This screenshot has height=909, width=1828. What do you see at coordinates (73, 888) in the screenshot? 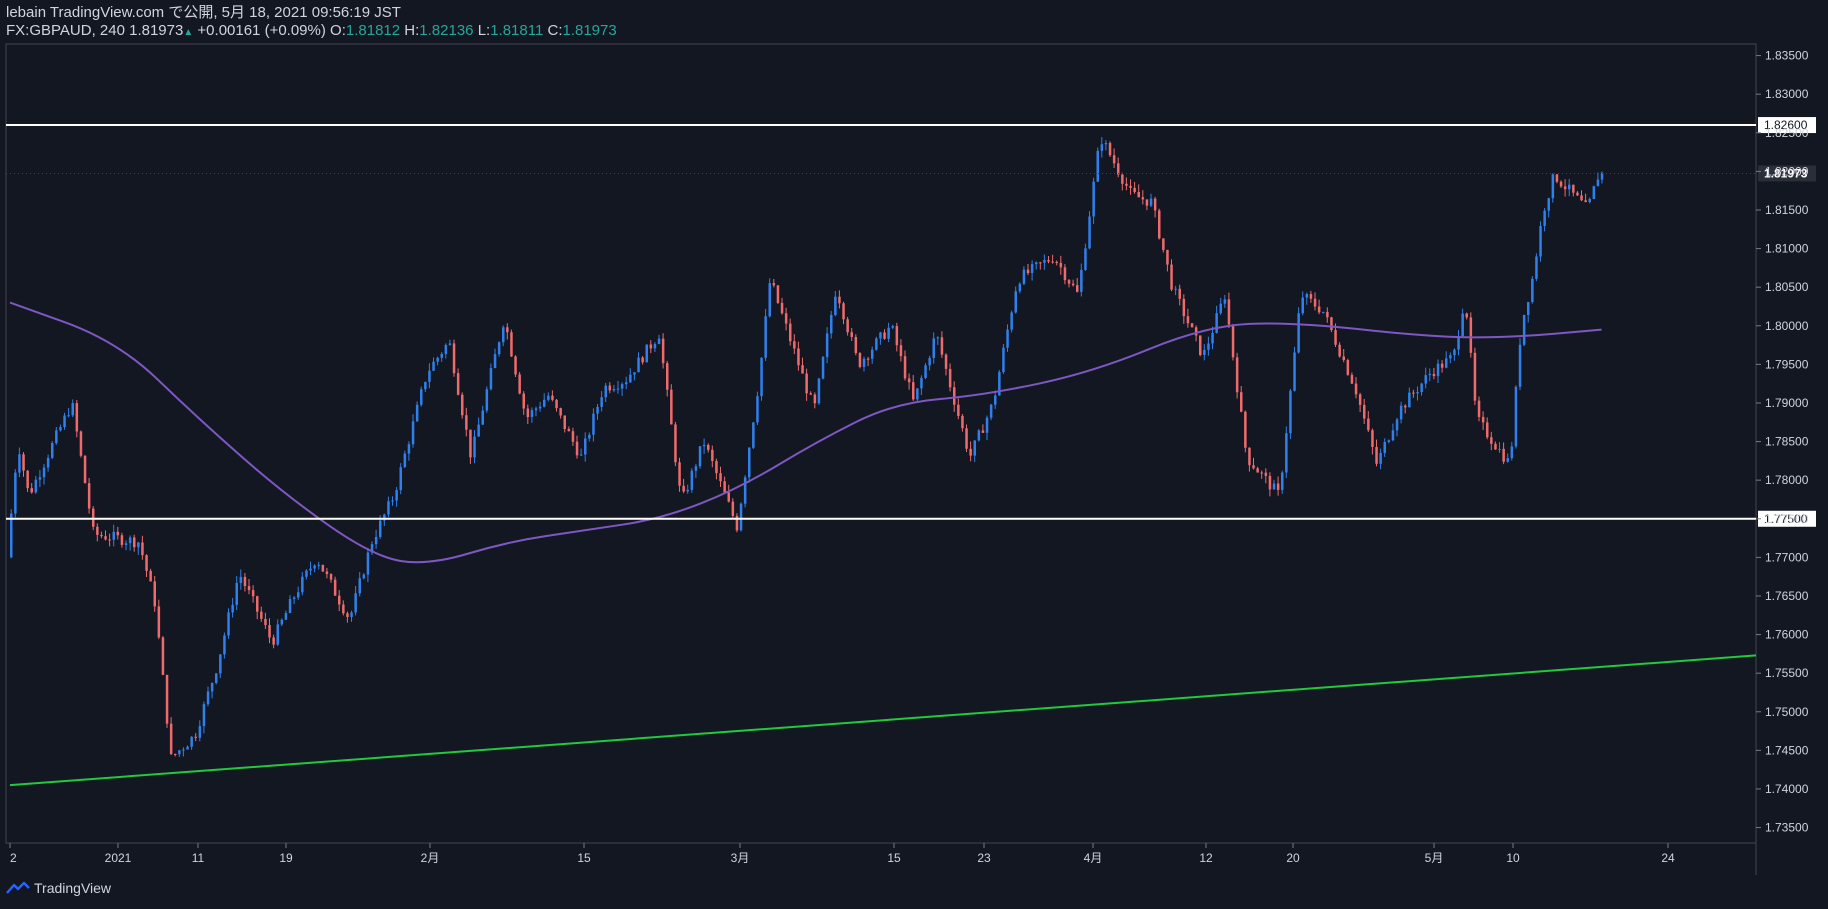
I see `brand-name: TradingView` at bounding box center [73, 888].